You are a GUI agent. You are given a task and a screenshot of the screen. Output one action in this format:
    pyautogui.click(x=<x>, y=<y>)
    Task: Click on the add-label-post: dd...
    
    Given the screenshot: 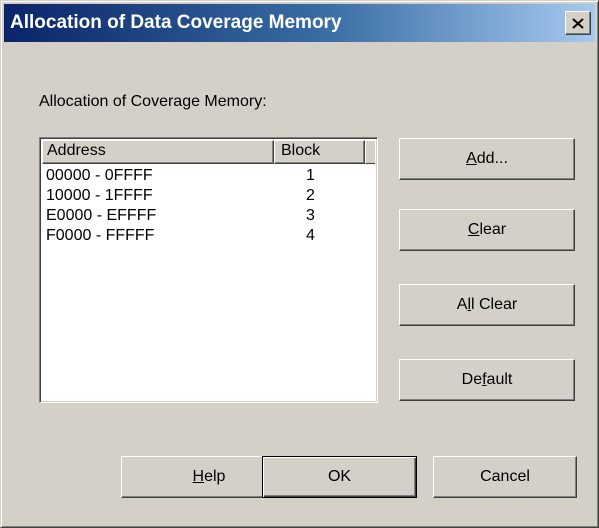 What is the action you would take?
    pyautogui.click(x=492, y=158)
    